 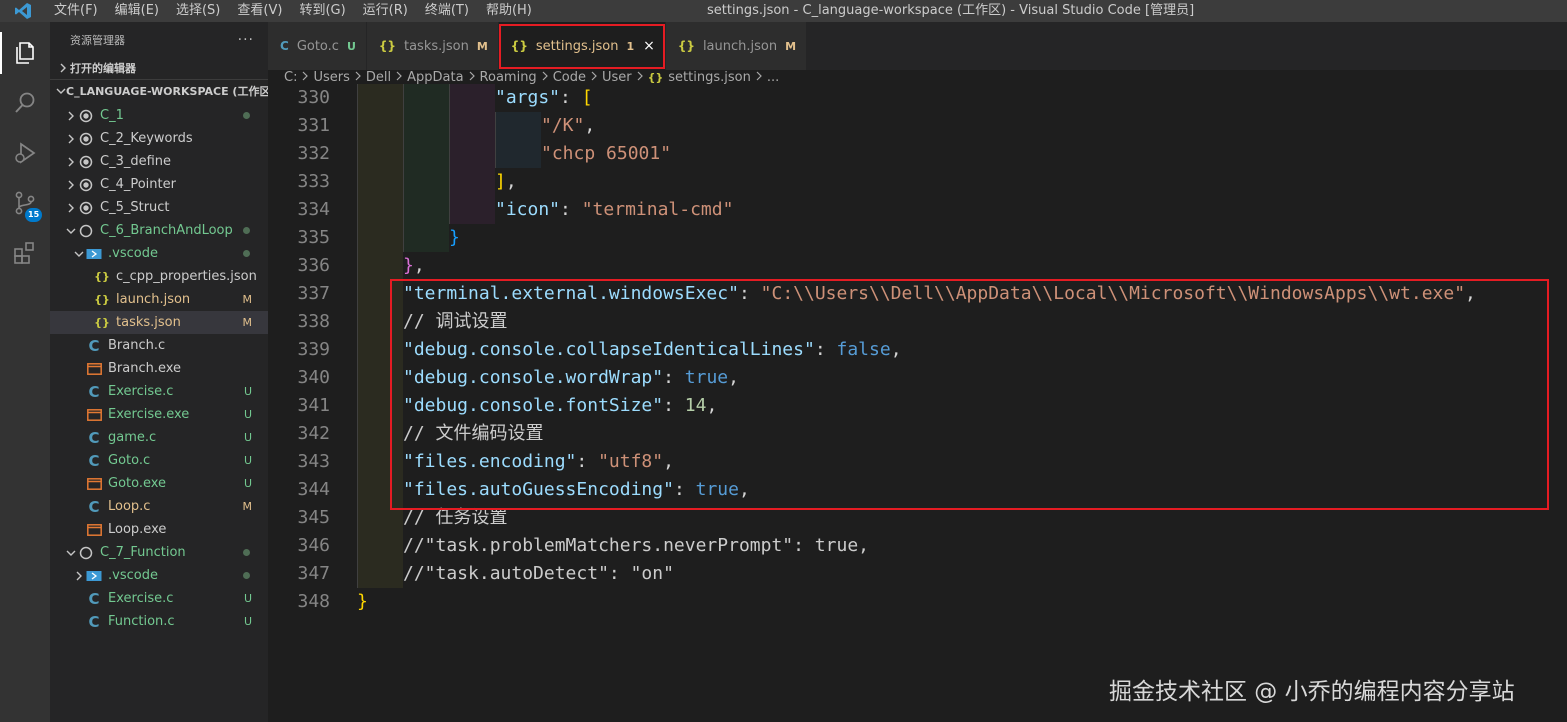 I want to click on tab-label: tasks.json, so click(x=436, y=46).